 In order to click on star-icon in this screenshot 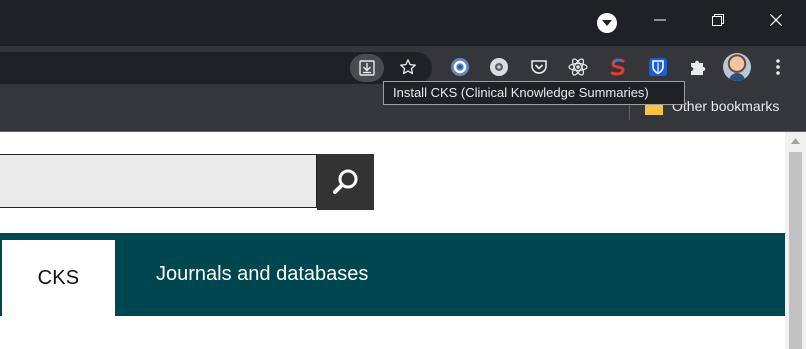, I will do `click(408, 67)`.